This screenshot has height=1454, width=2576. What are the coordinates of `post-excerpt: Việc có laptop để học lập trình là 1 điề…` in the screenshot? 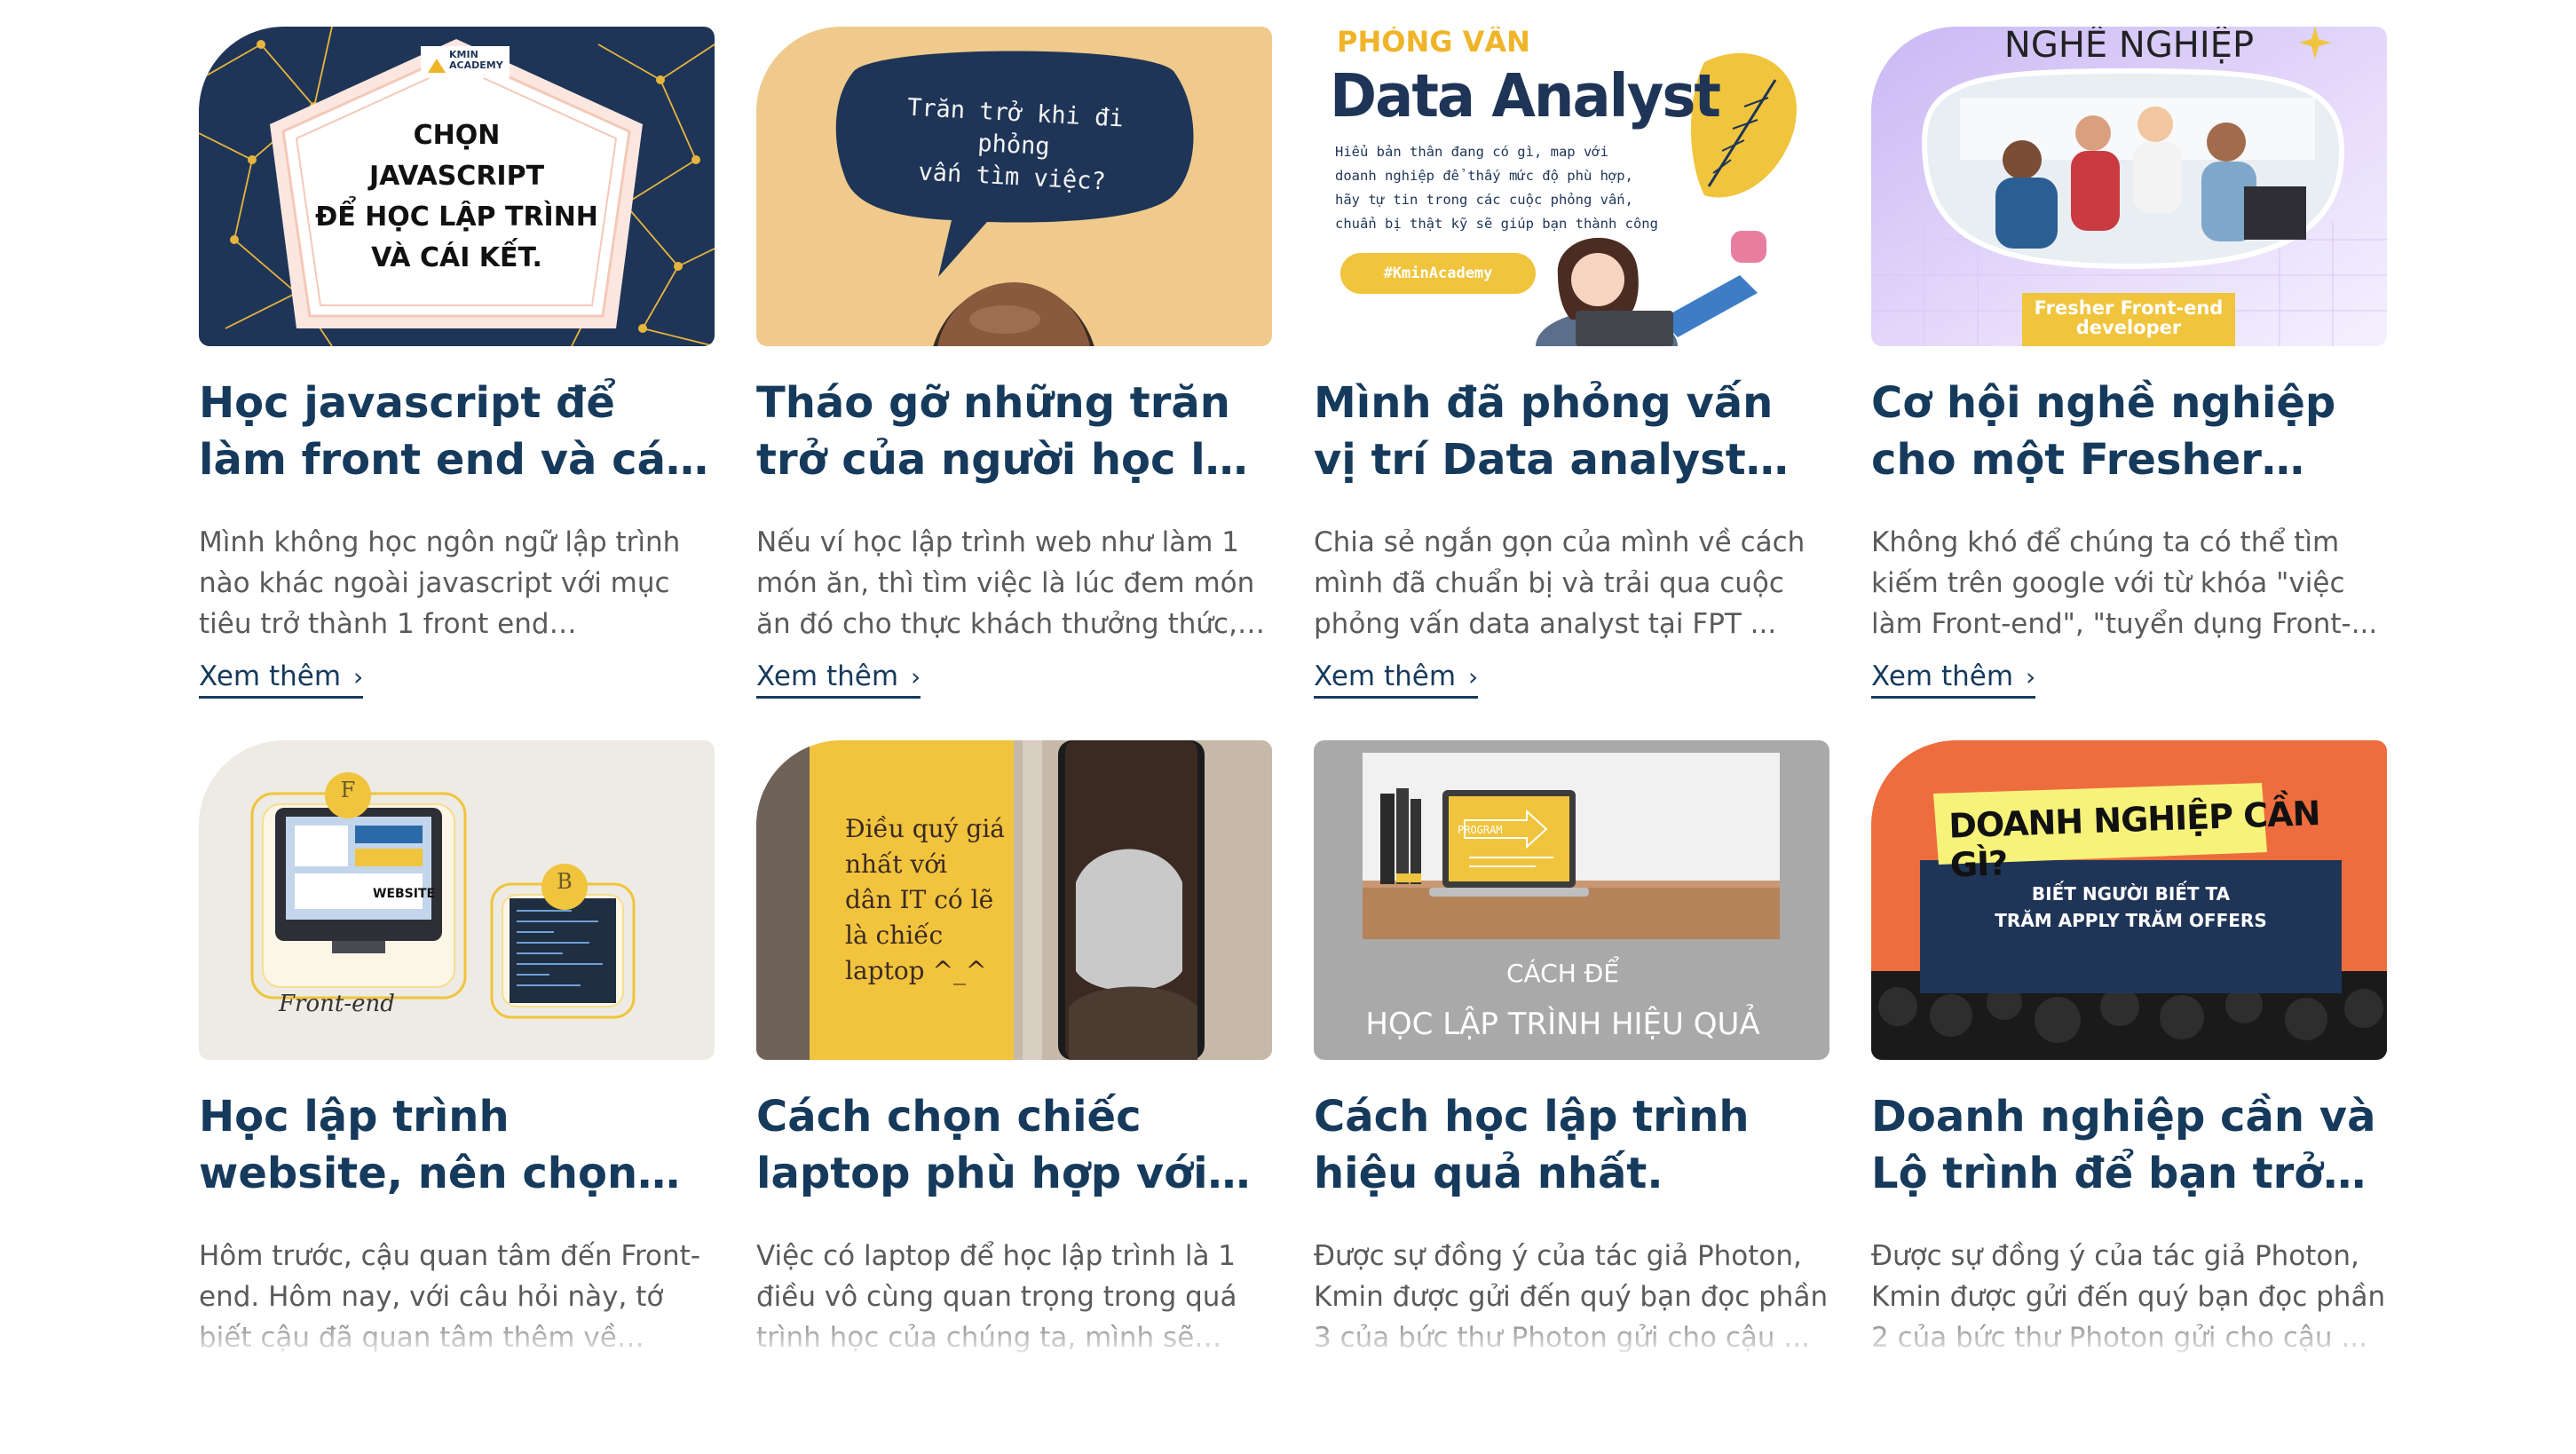 It's located at (996, 1297).